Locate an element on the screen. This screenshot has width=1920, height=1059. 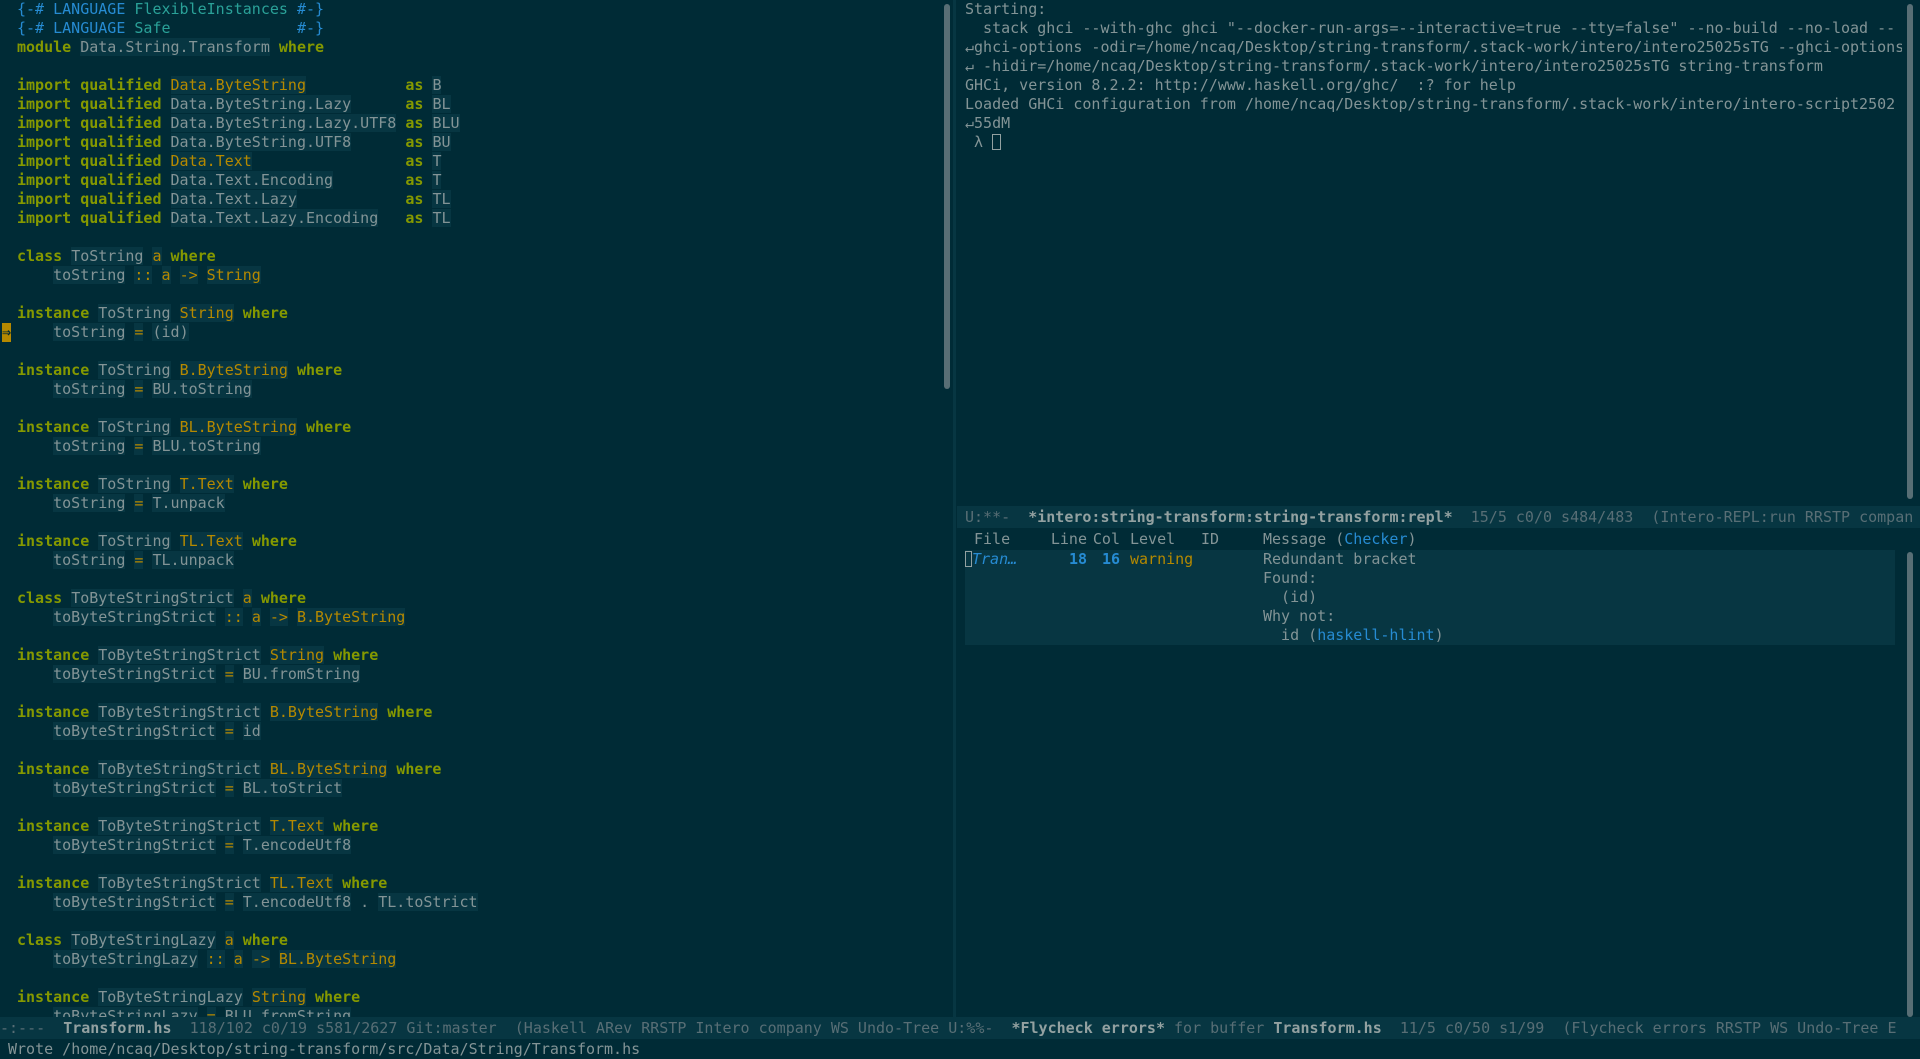
message-line: Redundant bracket is located at coordinates (1340, 559).